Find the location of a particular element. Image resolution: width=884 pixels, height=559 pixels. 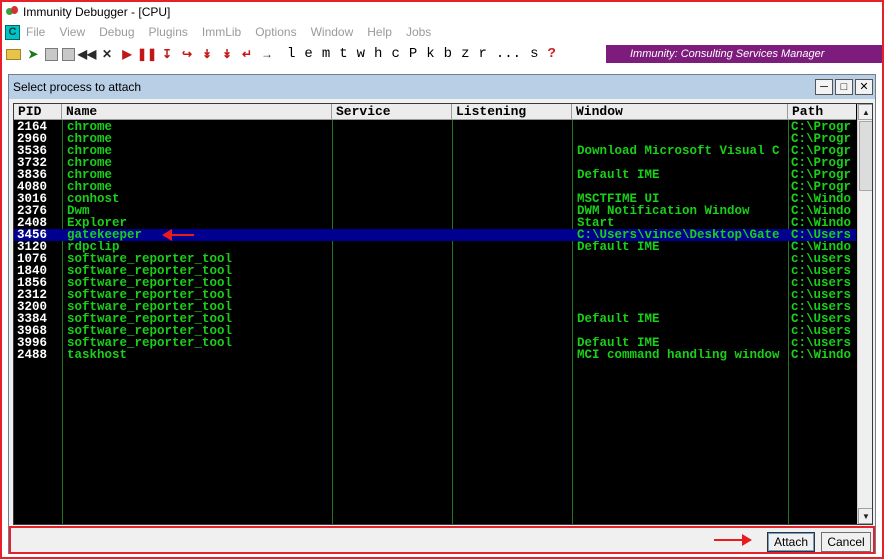

toolbar-handles: h is located at coordinates (378, 54).